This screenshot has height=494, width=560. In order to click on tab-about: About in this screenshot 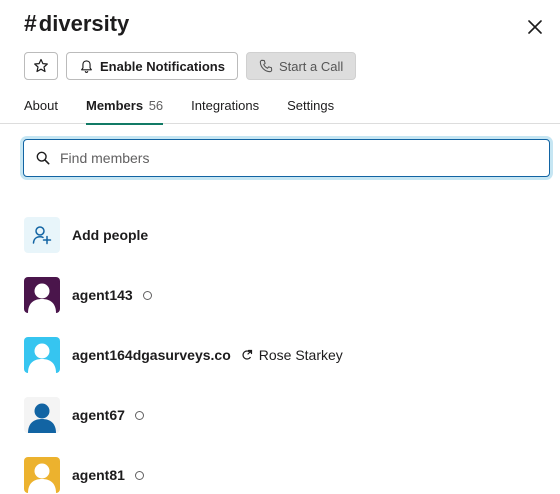, I will do `click(41, 111)`.